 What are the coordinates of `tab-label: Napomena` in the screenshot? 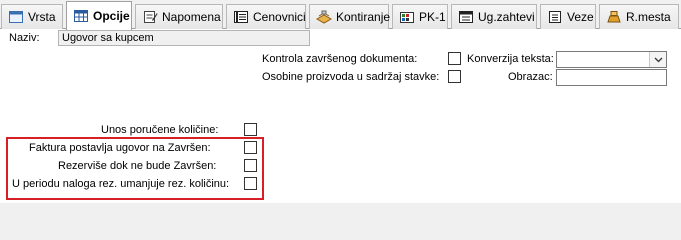 It's located at (191, 17).